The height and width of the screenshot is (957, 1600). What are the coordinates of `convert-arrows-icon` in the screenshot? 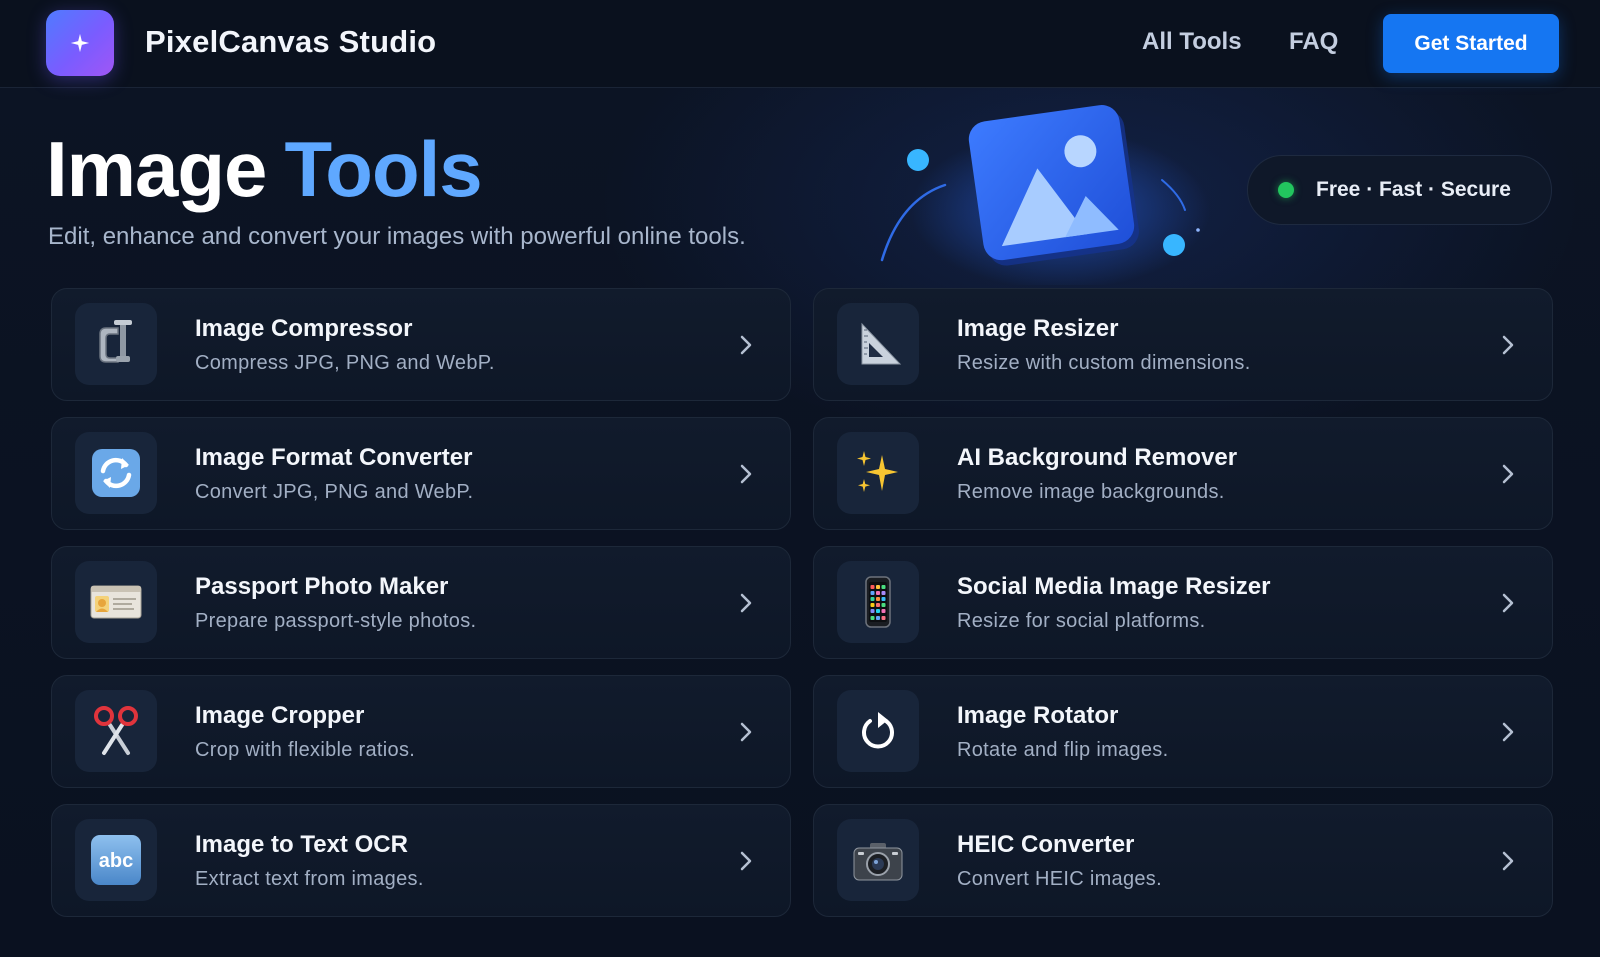 It's located at (116, 473).